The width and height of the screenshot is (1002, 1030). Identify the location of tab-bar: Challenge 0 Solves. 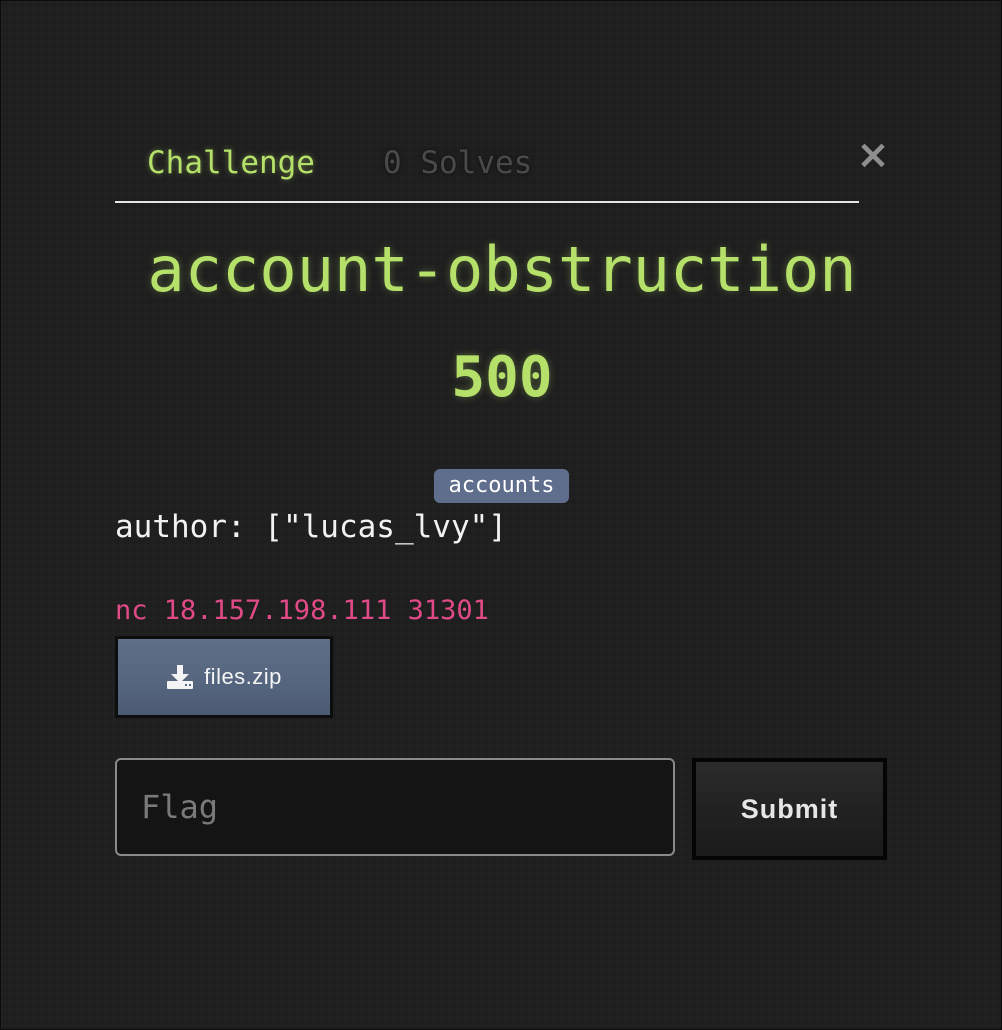
(487, 171).